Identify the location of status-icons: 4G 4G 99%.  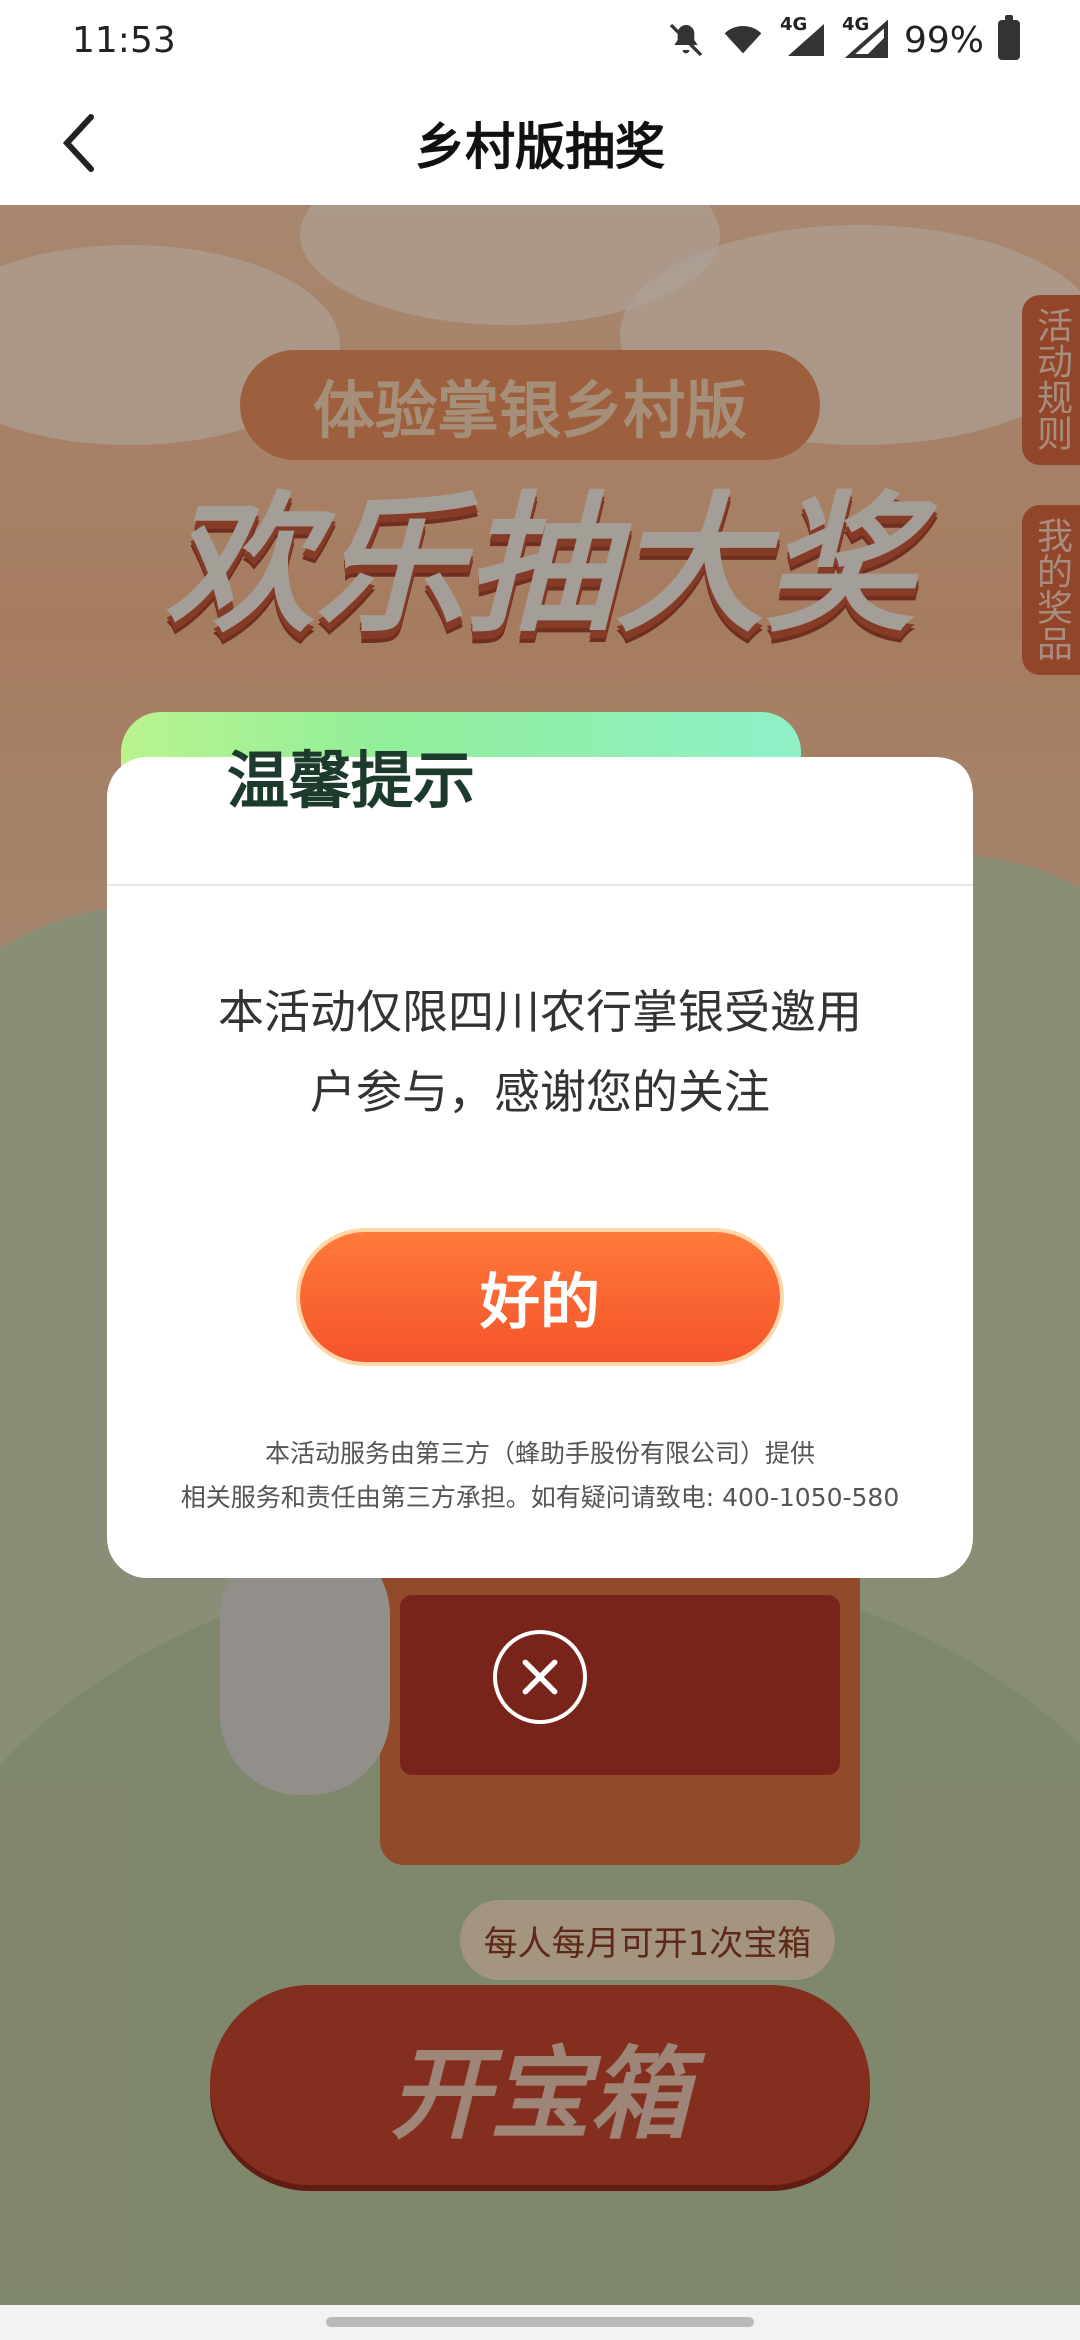
(843, 37).